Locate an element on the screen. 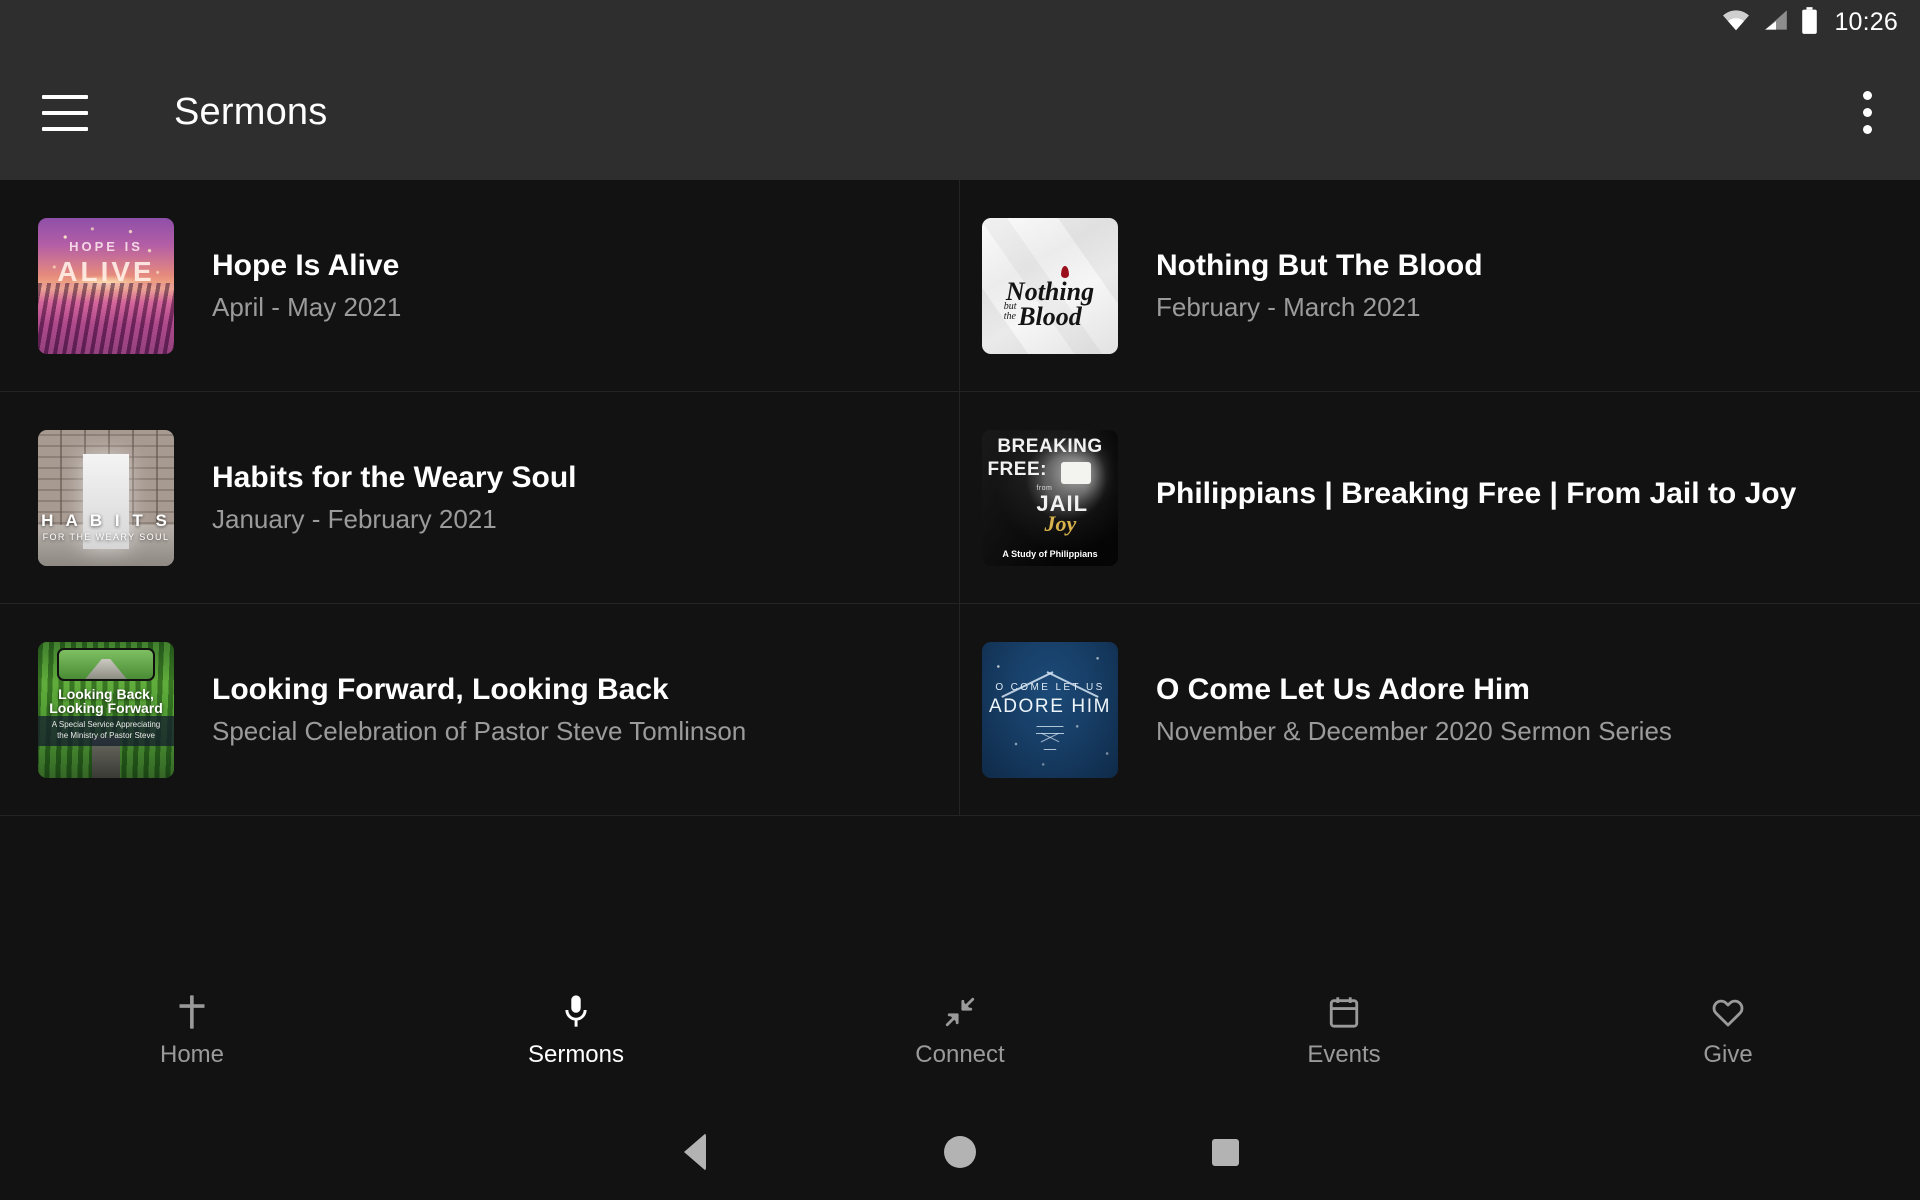 This screenshot has width=1920, height=1200. thumb-text: Blood is located at coordinates (1050, 316).